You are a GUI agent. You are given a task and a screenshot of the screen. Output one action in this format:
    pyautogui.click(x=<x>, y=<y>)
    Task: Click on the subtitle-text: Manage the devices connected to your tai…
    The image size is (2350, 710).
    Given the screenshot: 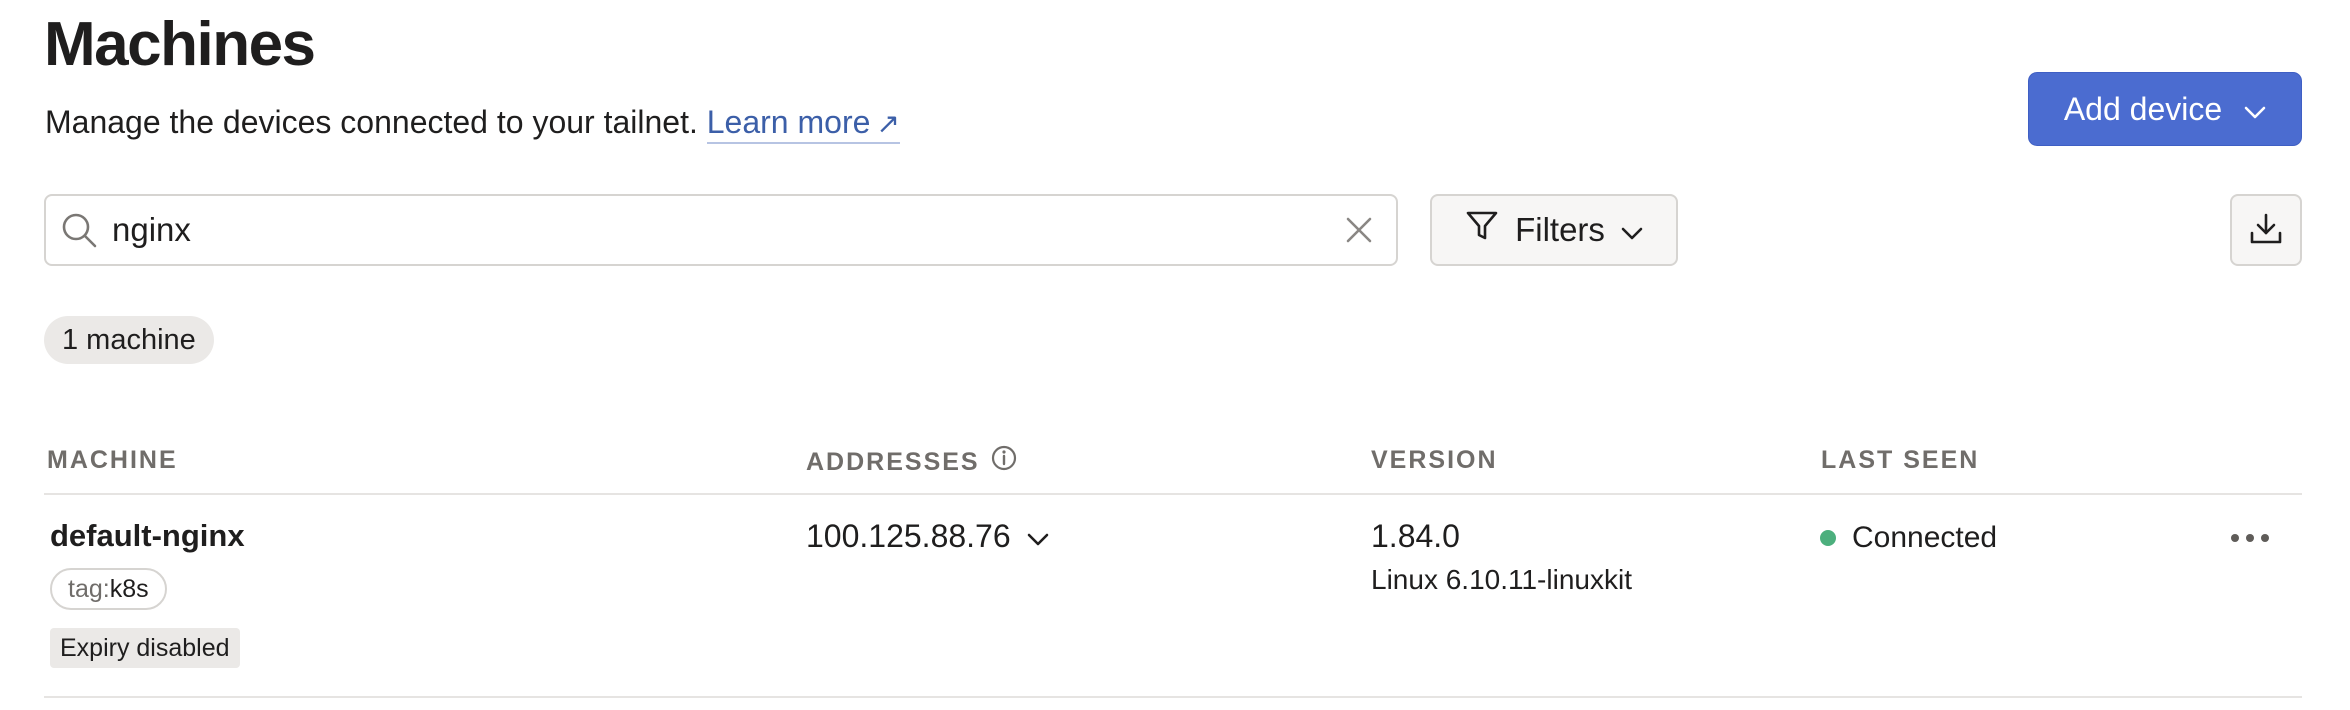 What is the action you would take?
    pyautogui.click(x=371, y=122)
    